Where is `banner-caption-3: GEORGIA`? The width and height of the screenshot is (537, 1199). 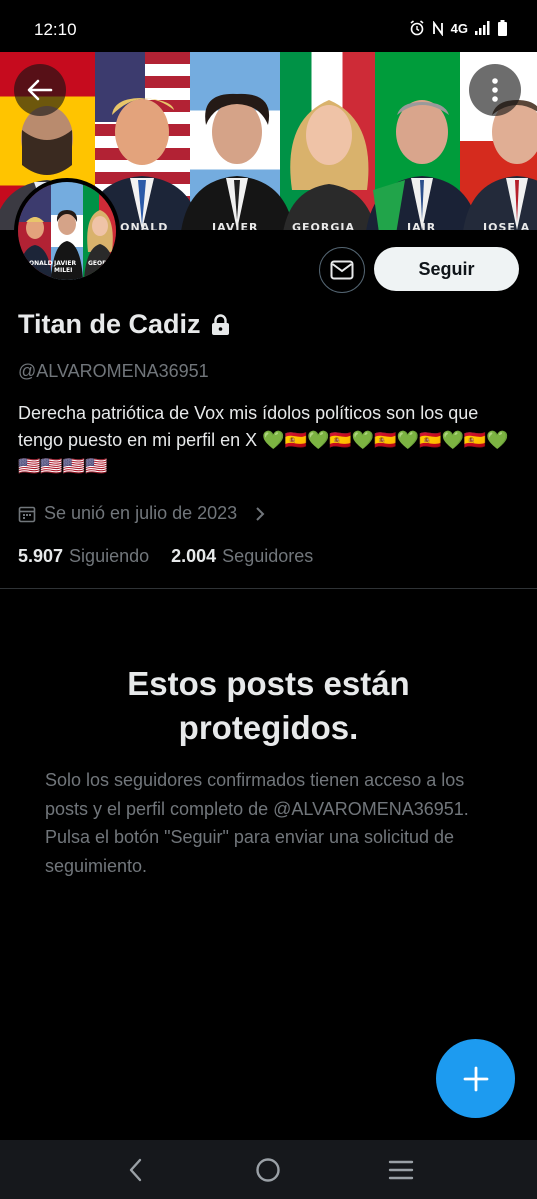
banner-caption-3: GEORGIA is located at coordinates (323, 225).